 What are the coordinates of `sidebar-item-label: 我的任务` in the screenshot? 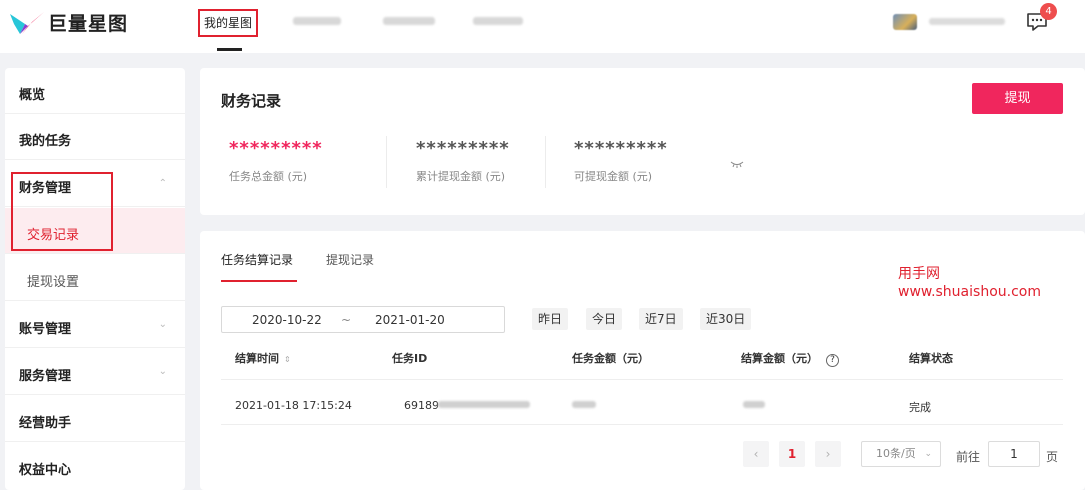 It's located at (45, 141).